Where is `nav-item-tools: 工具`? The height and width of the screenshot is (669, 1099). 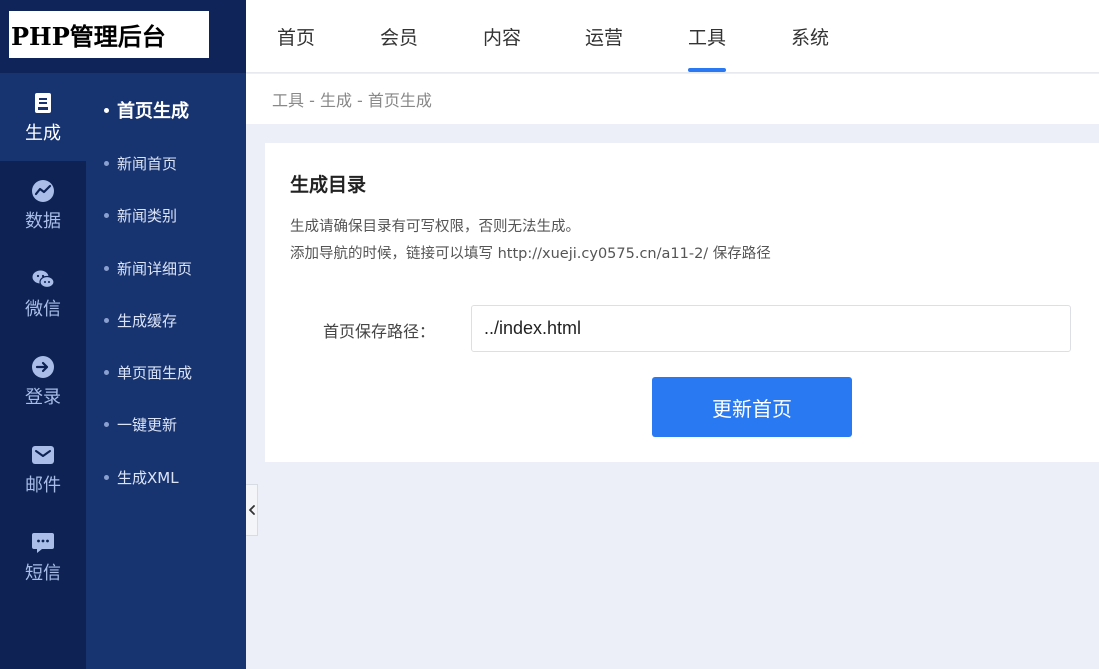
nav-item-tools: 工具 is located at coordinates (707, 36).